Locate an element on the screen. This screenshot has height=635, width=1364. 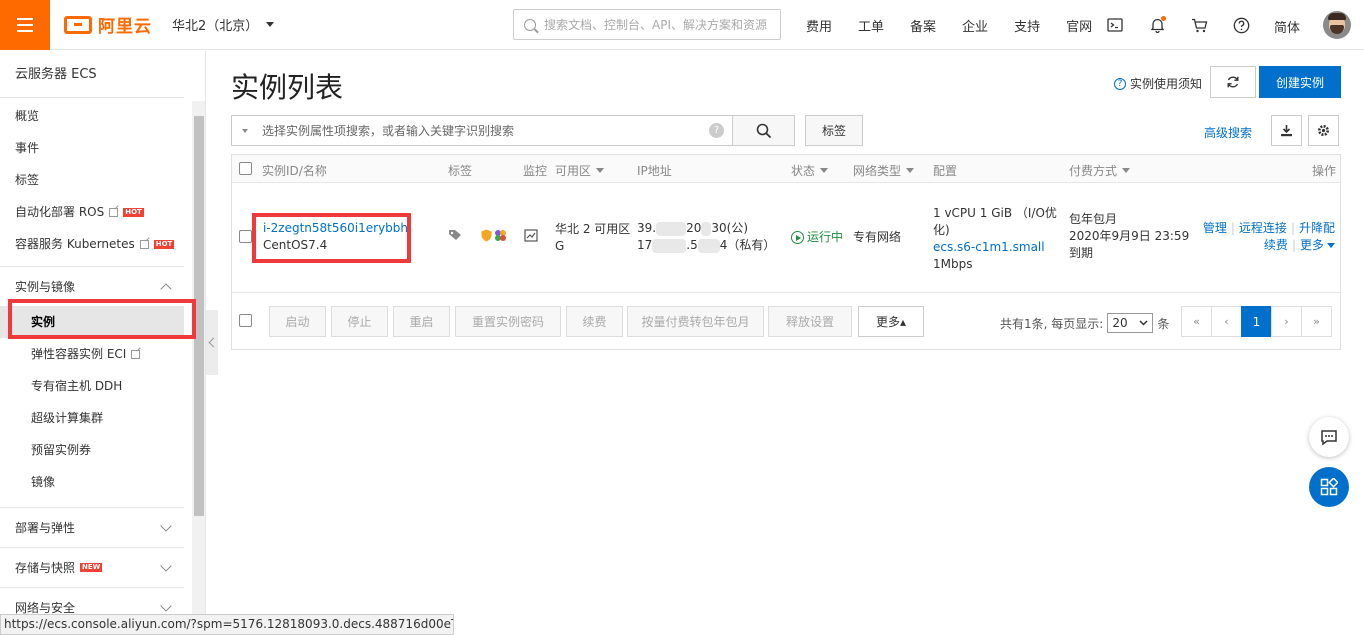
export-button is located at coordinates (1286, 130).